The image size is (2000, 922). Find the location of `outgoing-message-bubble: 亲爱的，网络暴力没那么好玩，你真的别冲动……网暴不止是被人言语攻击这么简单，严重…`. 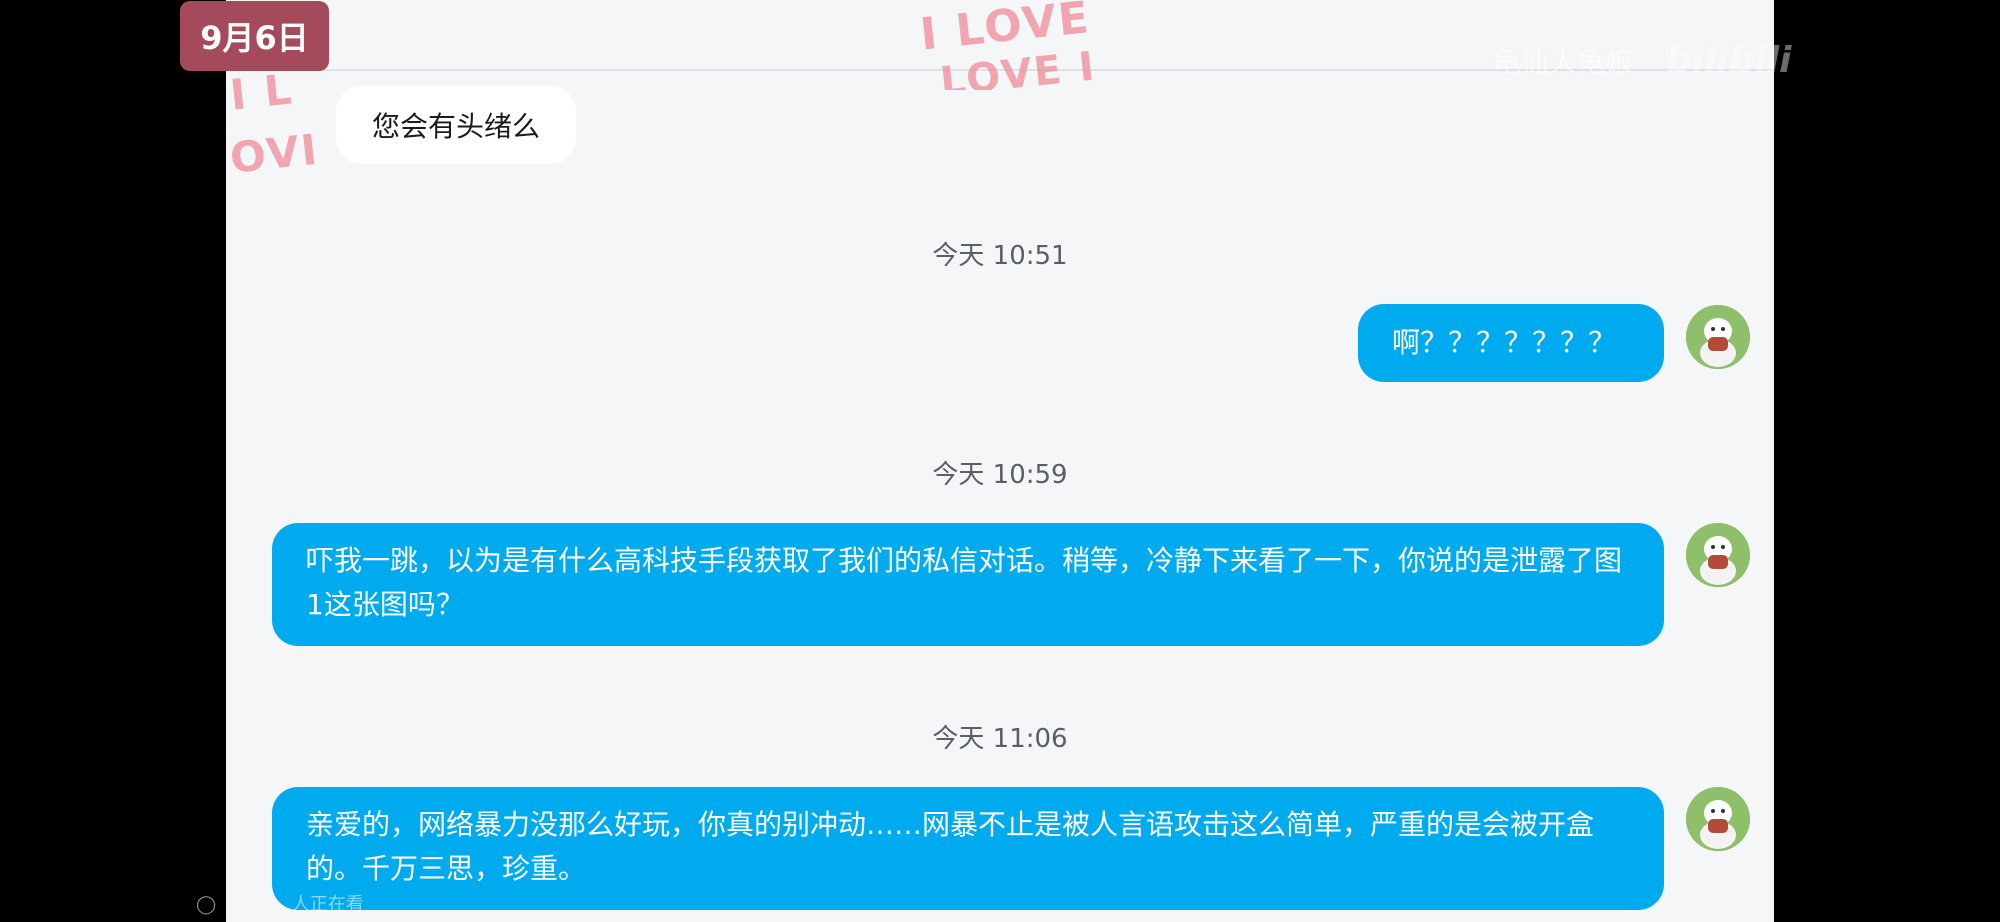

outgoing-message-bubble: 亲爱的，网络暴力没那么好玩，你真的别冲动……网暴不止是被人言语攻击这么简单，严重… is located at coordinates (968, 848).